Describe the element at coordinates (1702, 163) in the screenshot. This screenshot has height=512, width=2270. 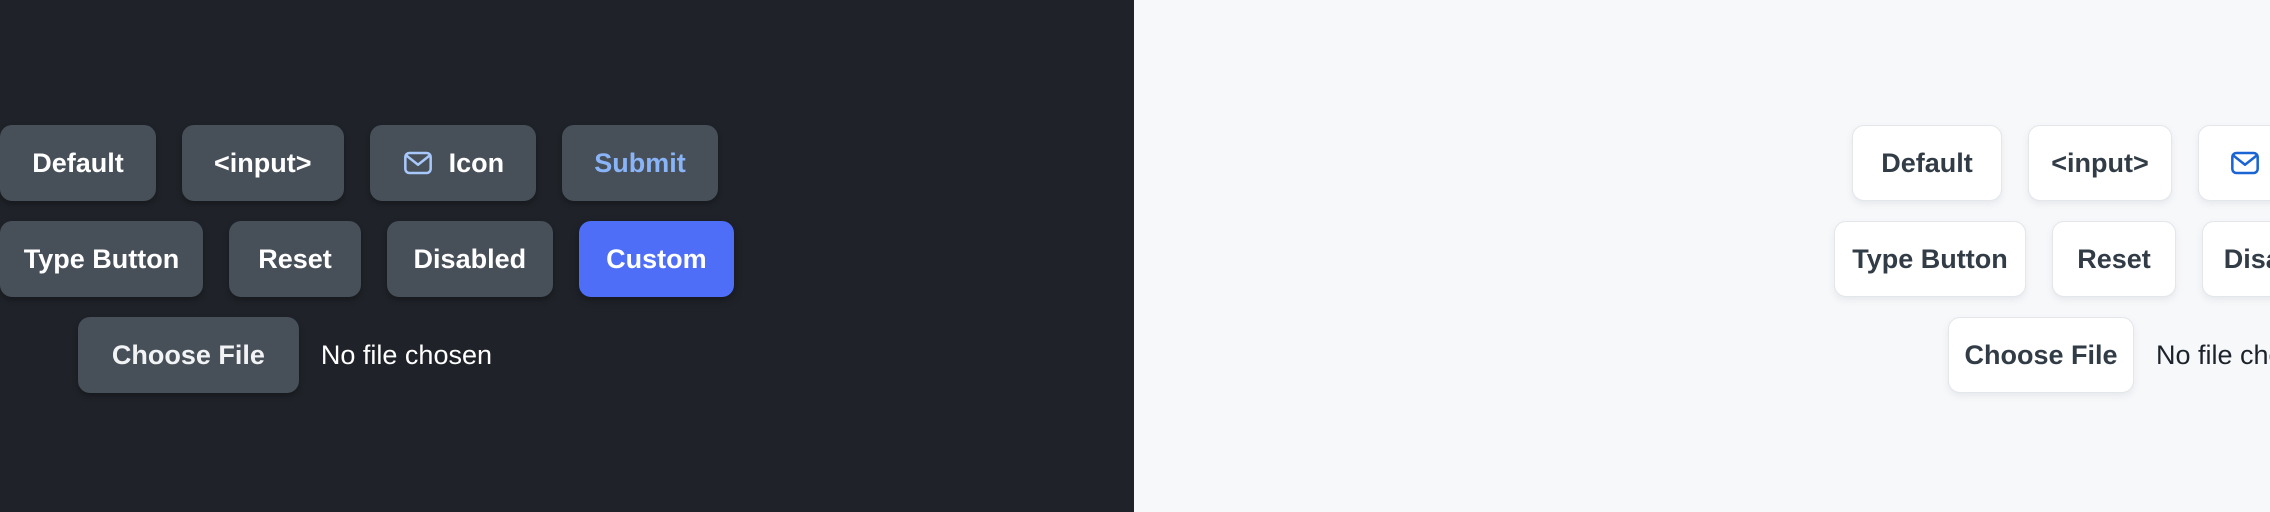
I see `light-button-row-1: Default <input> Icon Submit` at that location.